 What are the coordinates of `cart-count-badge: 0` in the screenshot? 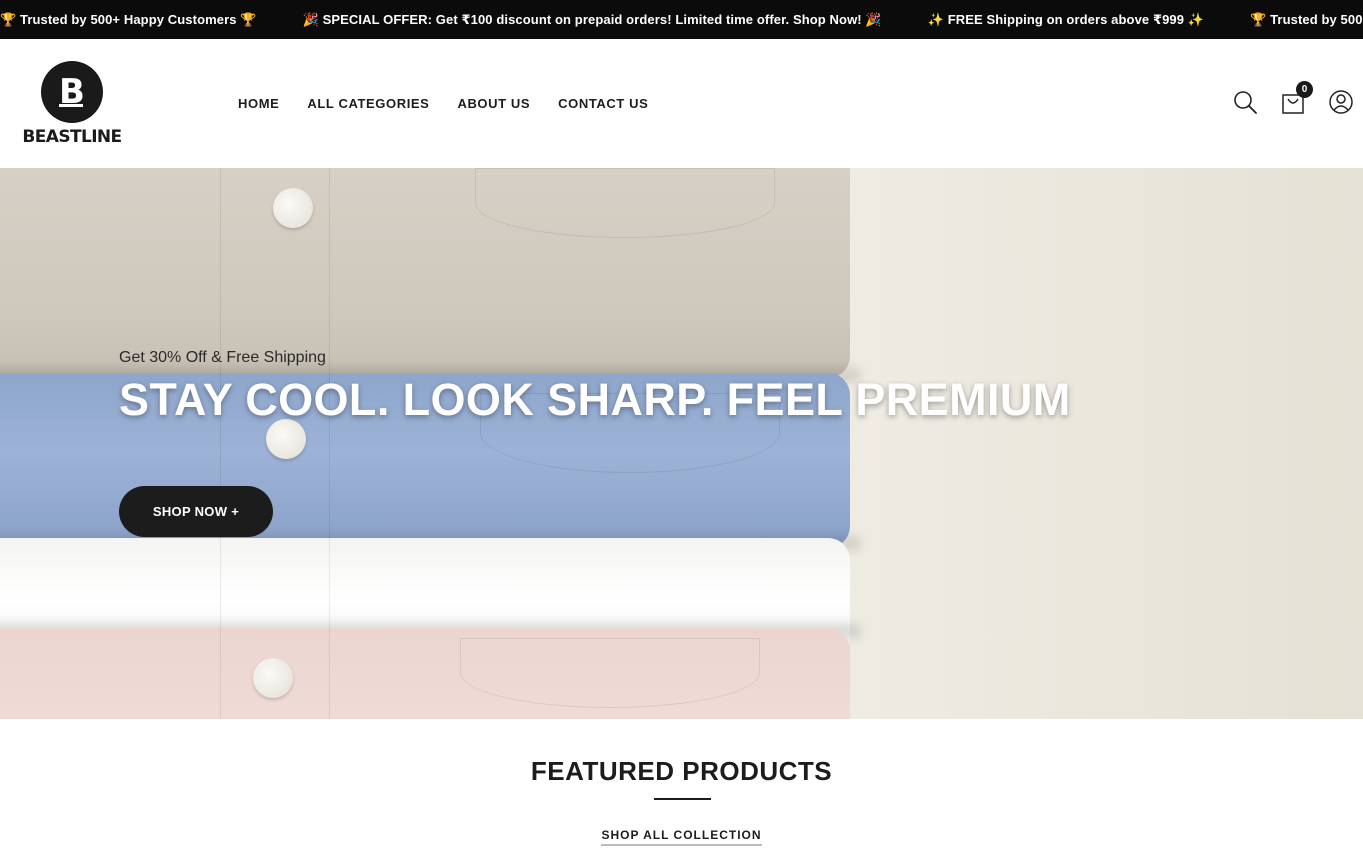 It's located at (1304, 89).